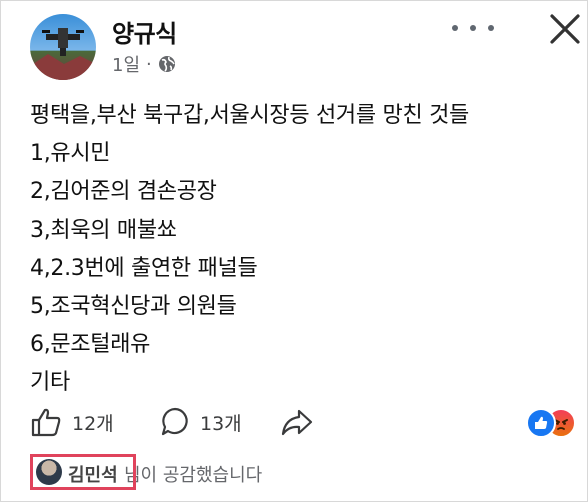 The height and width of the screenshot is (502, 588). What do you see at coordinates (63, 54) in the screenshot?
I see `avatar-drone-icon` at bounding box center [63, 54].